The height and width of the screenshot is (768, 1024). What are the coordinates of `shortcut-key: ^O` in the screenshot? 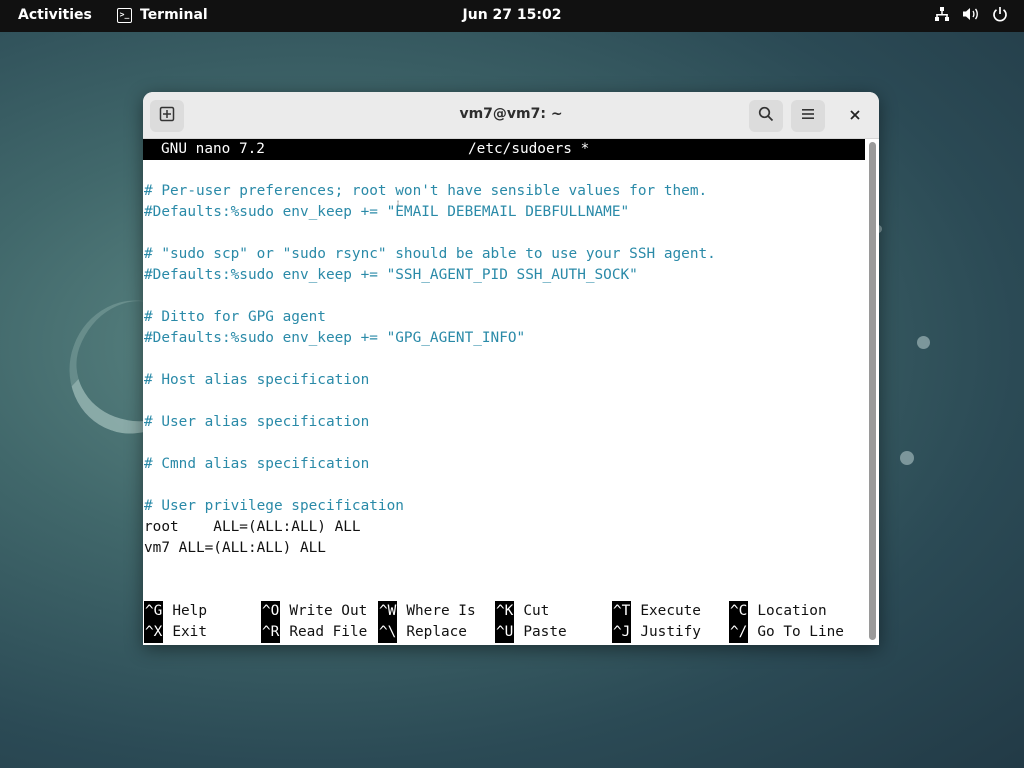 It's located at (271, 611).